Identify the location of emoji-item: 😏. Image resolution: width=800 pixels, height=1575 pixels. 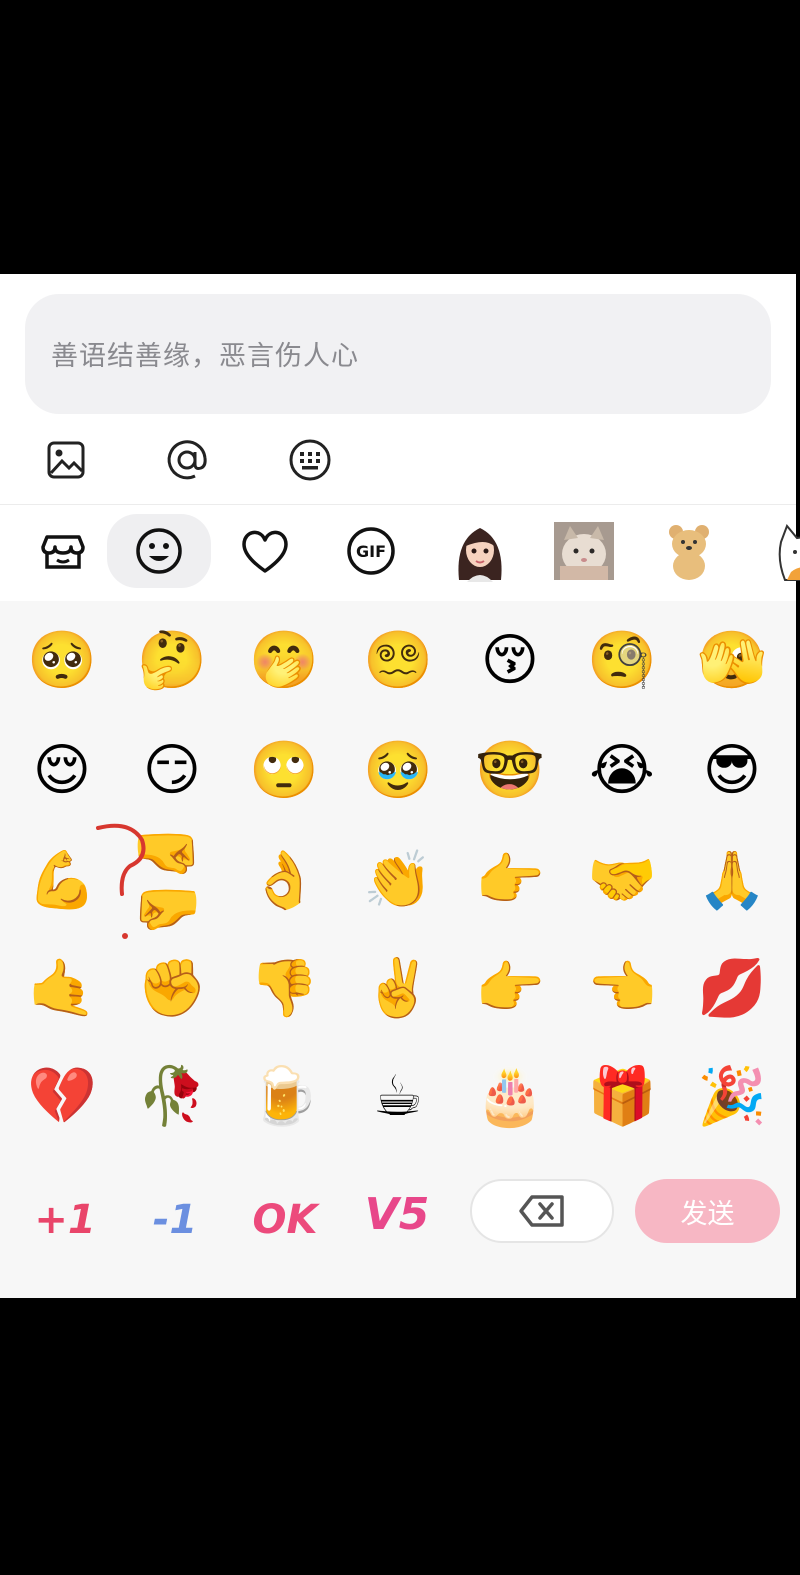
(172, 771).